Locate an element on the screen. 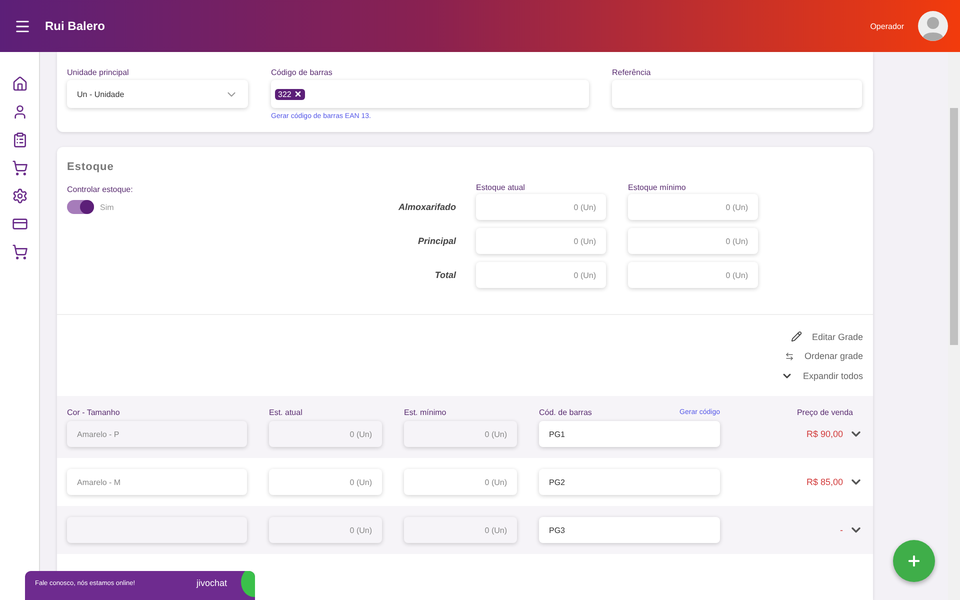 The width and height of the screenshot is (960, 600). add-button is located at coordinates (914, 561).